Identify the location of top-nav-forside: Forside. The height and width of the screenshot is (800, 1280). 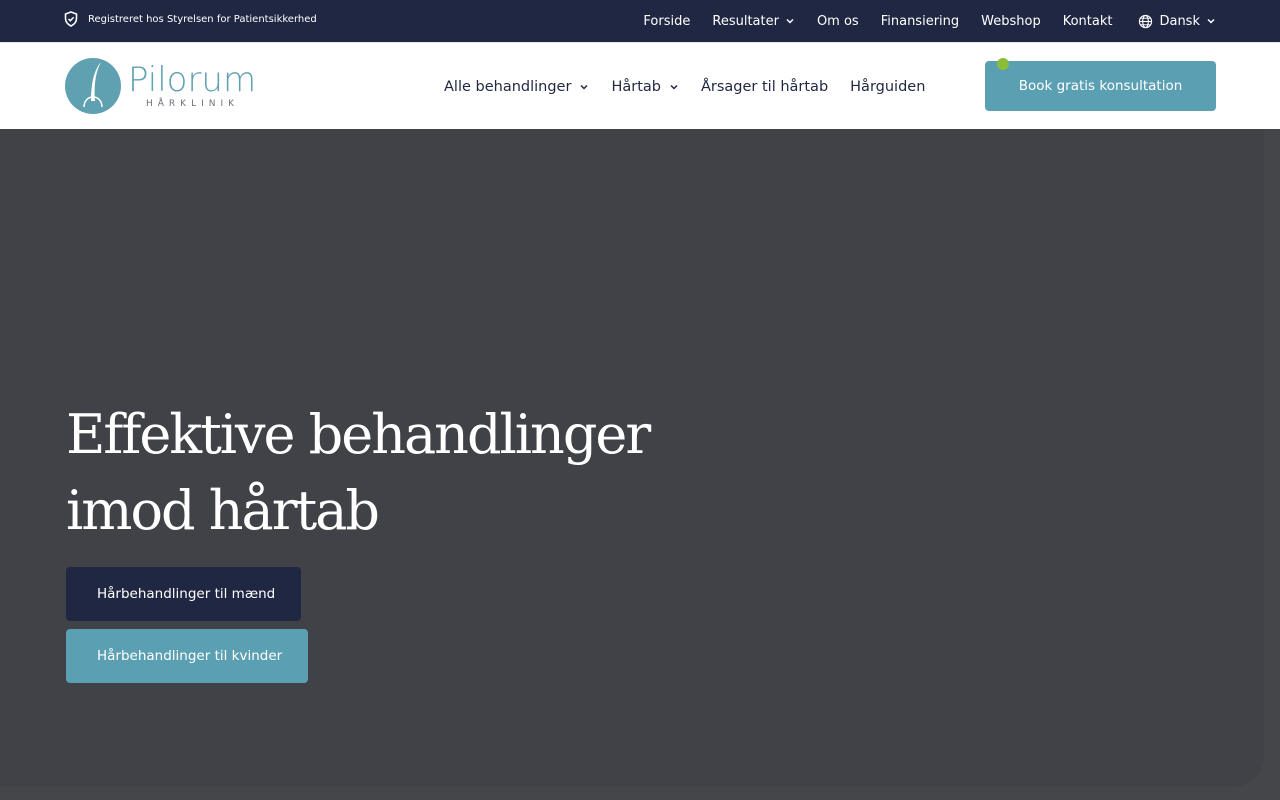
(666, 21).